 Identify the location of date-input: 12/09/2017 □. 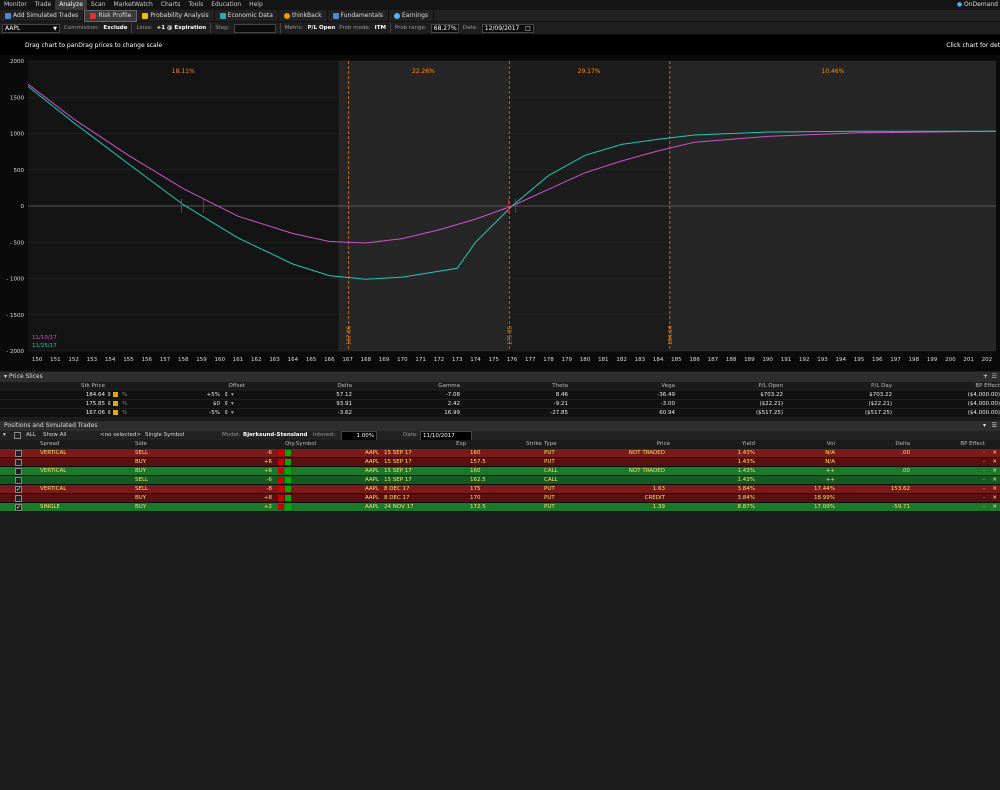
(507, 28).